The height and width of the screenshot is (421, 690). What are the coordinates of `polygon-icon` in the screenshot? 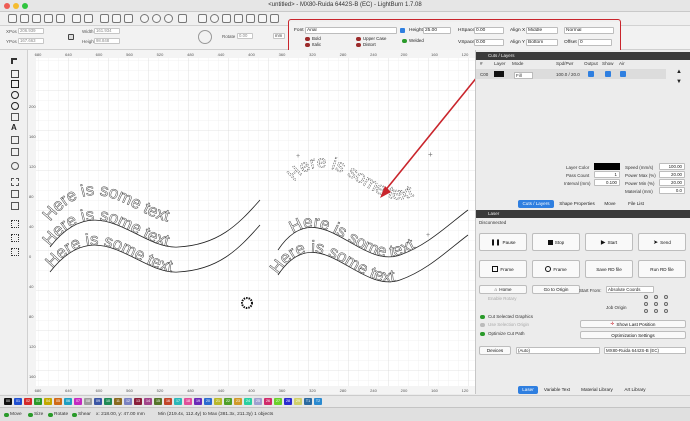 It's located at (15, 106).